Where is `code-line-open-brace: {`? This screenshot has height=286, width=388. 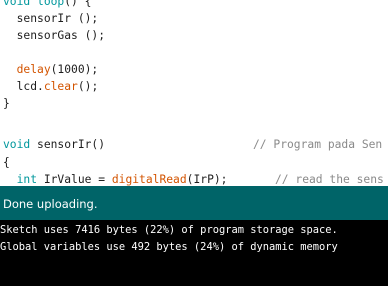
code-line-open-brace: { is located at coordinates (6, 162).